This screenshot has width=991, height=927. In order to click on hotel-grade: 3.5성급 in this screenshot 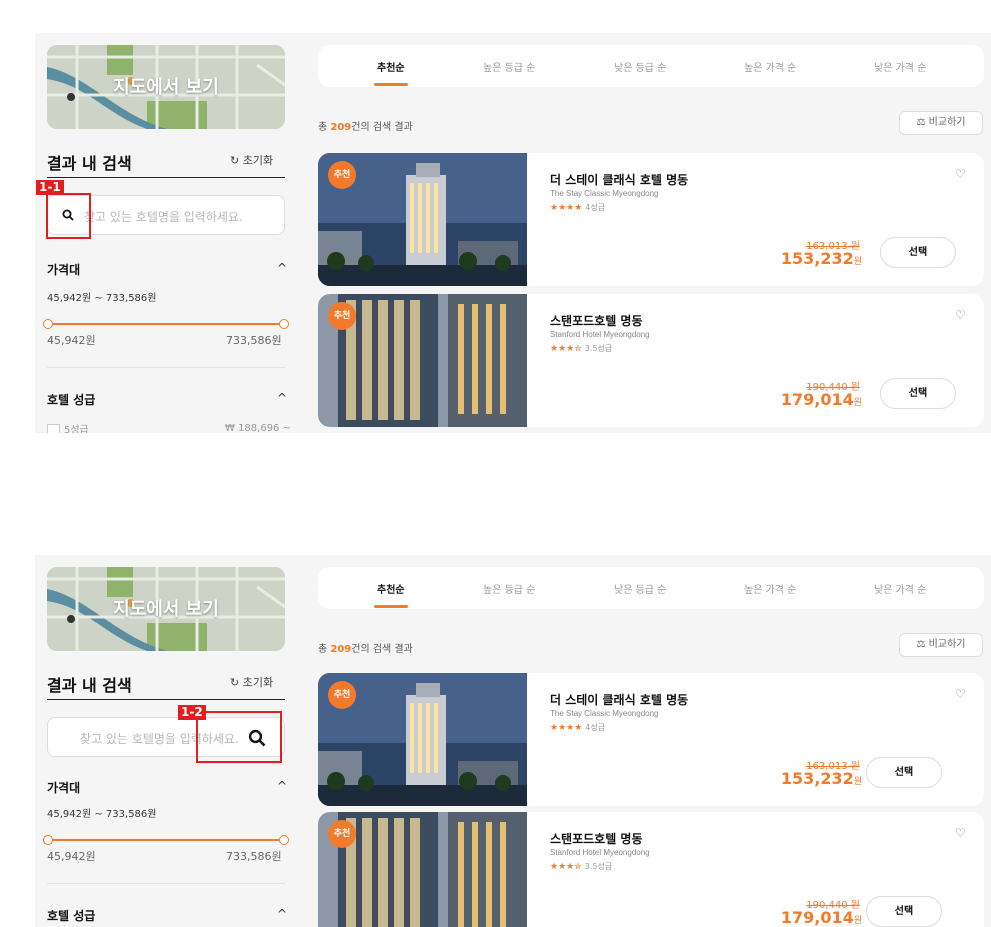, I will do `click(598, 866)`.